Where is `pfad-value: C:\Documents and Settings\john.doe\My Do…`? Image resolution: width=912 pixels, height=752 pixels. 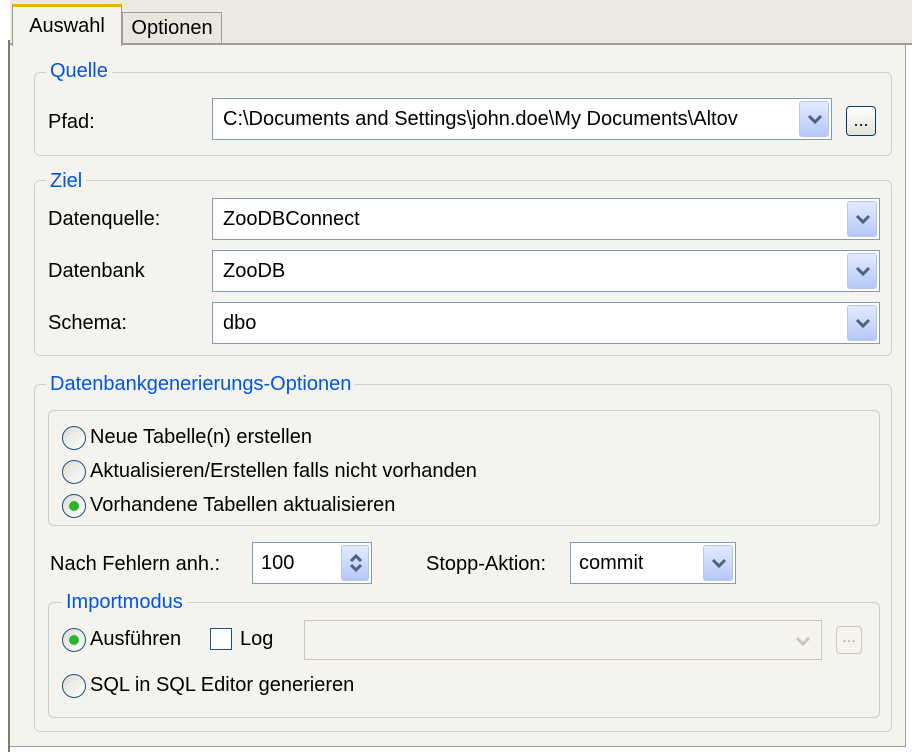 pfad-value: C:\Documents and Settings\john.doe\My Do… is located at coordinates (480, 119).